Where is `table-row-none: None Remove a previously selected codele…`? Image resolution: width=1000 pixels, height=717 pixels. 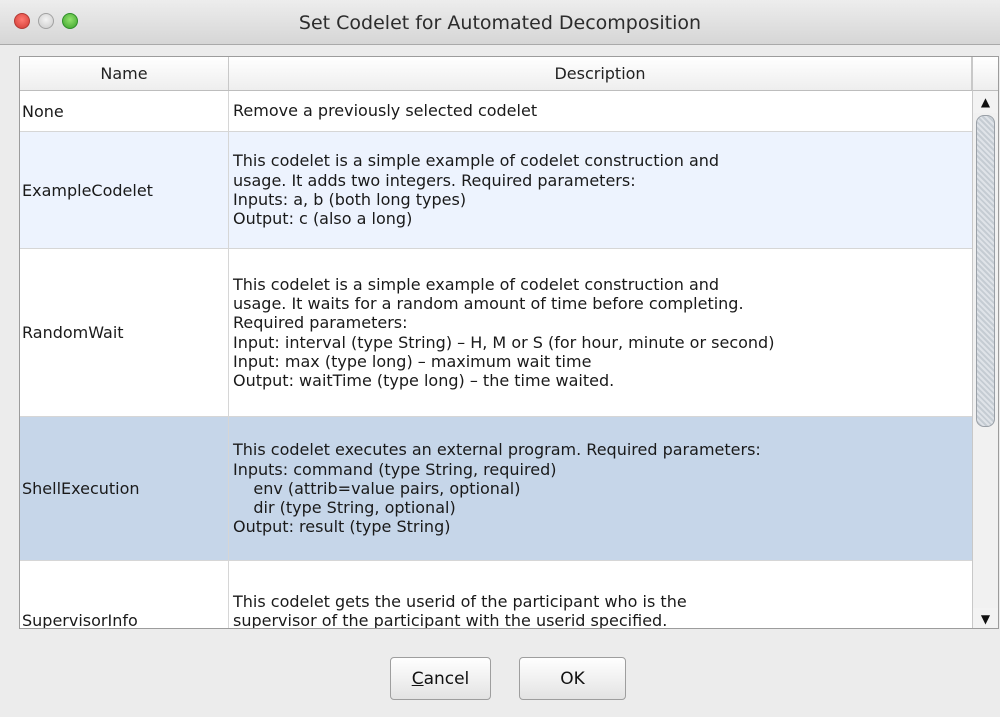 table-row-none: None Remove a previously selected codele… is located at coordinates (496, 111).